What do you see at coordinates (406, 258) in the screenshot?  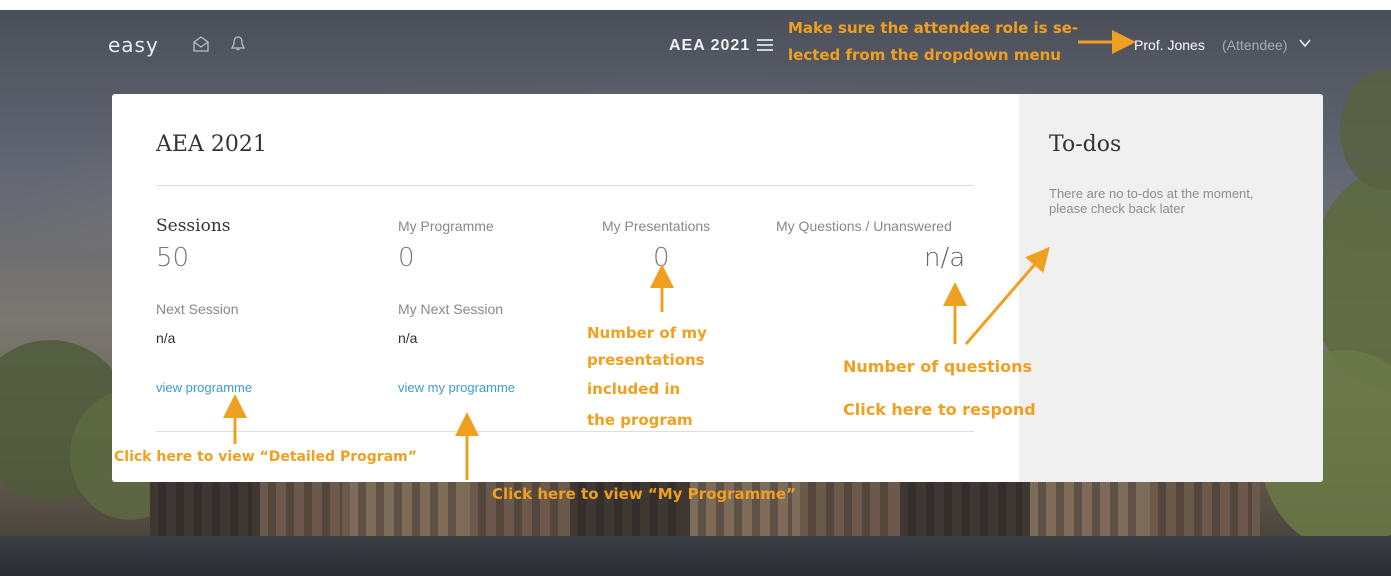 I see `my-programme-count: 0` at bounding box center [406, 258].